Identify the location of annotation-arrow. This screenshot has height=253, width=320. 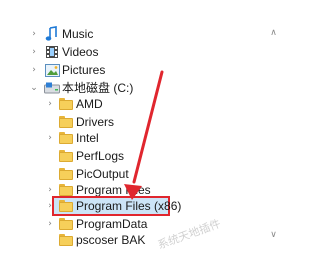
(144, 135).